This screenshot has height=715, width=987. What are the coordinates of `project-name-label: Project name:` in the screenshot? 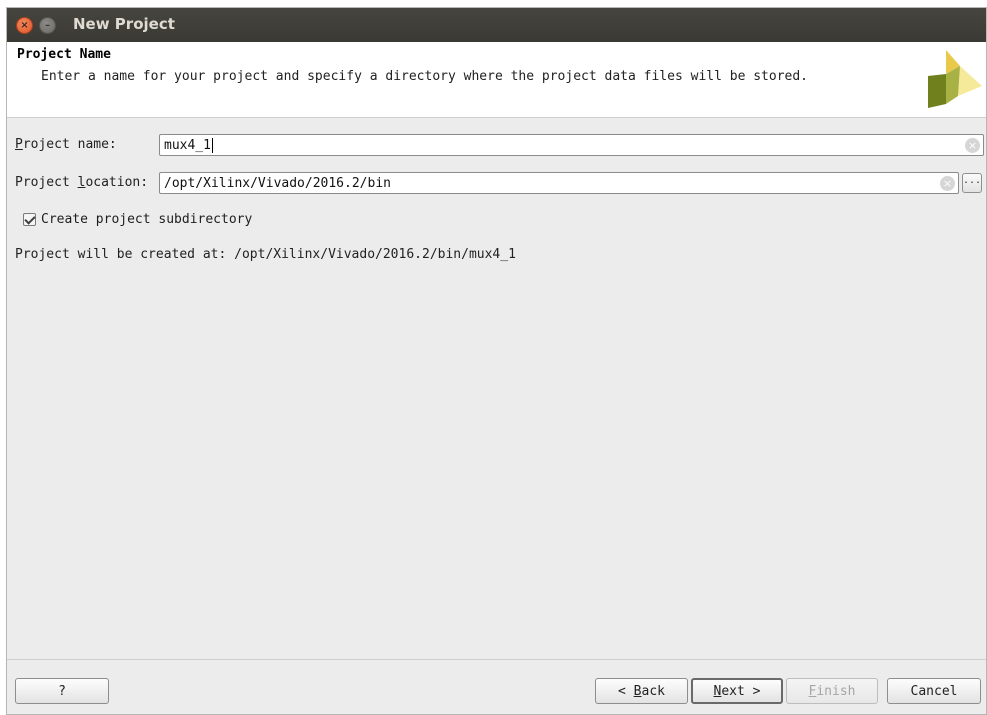 It's located at (66, 144).